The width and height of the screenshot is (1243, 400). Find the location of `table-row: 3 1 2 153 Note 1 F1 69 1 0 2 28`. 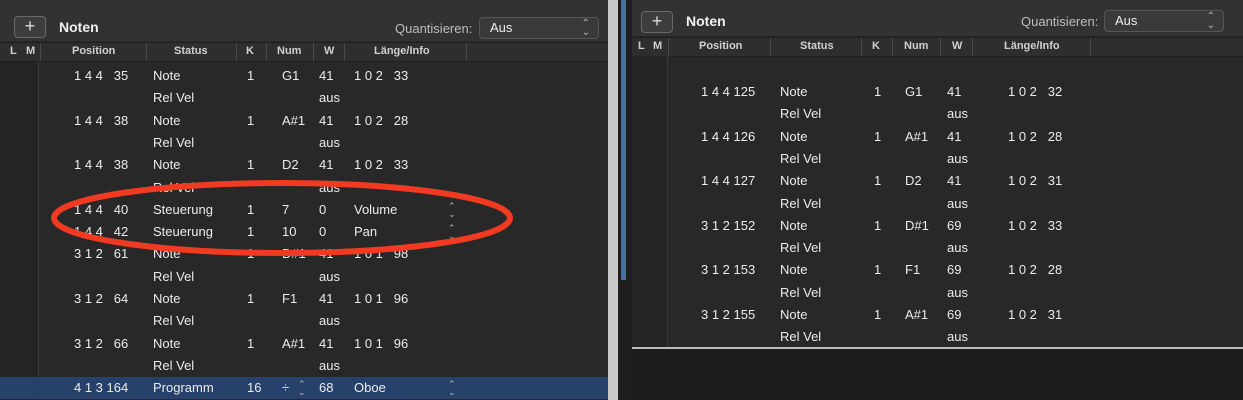

table-row: 3 1 2 153 Note 1 F1 69 1 0 2 28 is located at coordinates (937, 270).